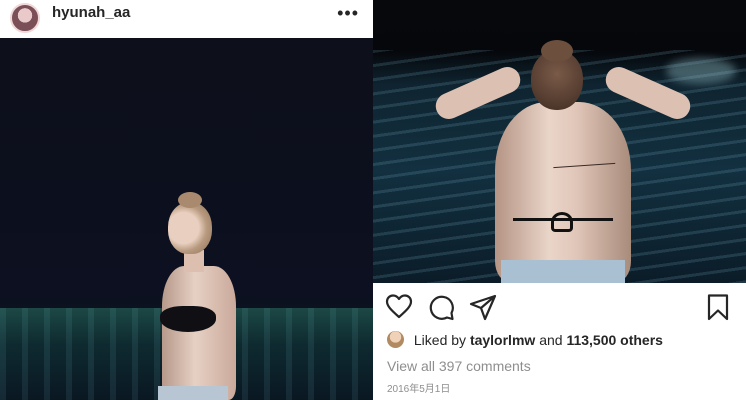 Image resolution: width=746 pixels, height=400 pixels. Describe the element at coordinates (718, 307) in the screenshot. I see `bookmark-icon` at that location.